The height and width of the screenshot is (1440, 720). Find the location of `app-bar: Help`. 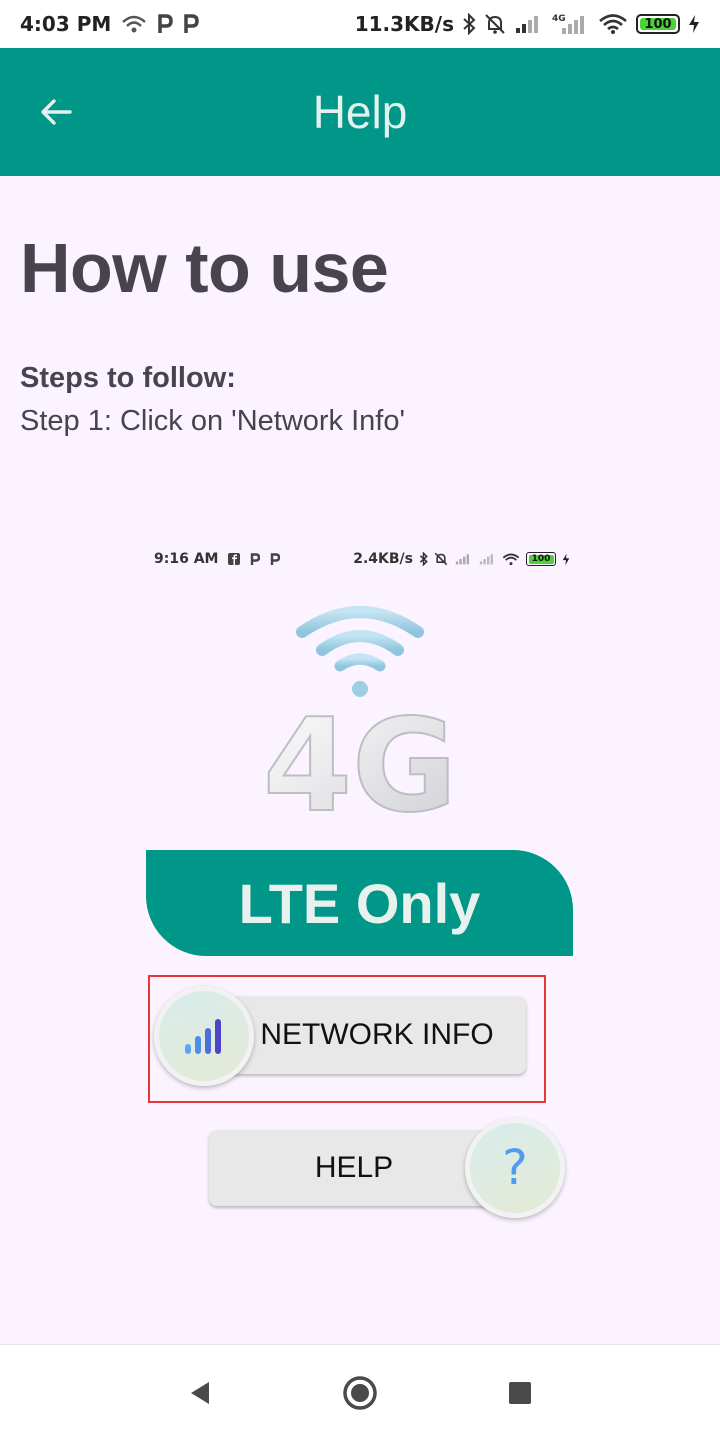

app-bar: Help is located at coordinates (360, 112).